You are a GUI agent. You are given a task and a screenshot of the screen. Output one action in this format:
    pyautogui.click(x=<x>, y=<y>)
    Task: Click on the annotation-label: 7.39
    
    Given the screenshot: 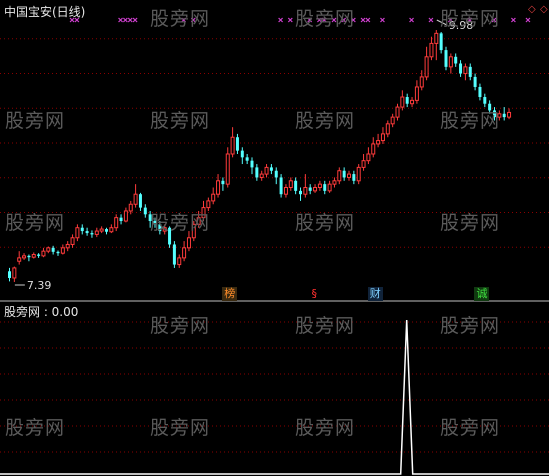 What is the action you would take?
    pyautogui.click(x=39, y=285)
    